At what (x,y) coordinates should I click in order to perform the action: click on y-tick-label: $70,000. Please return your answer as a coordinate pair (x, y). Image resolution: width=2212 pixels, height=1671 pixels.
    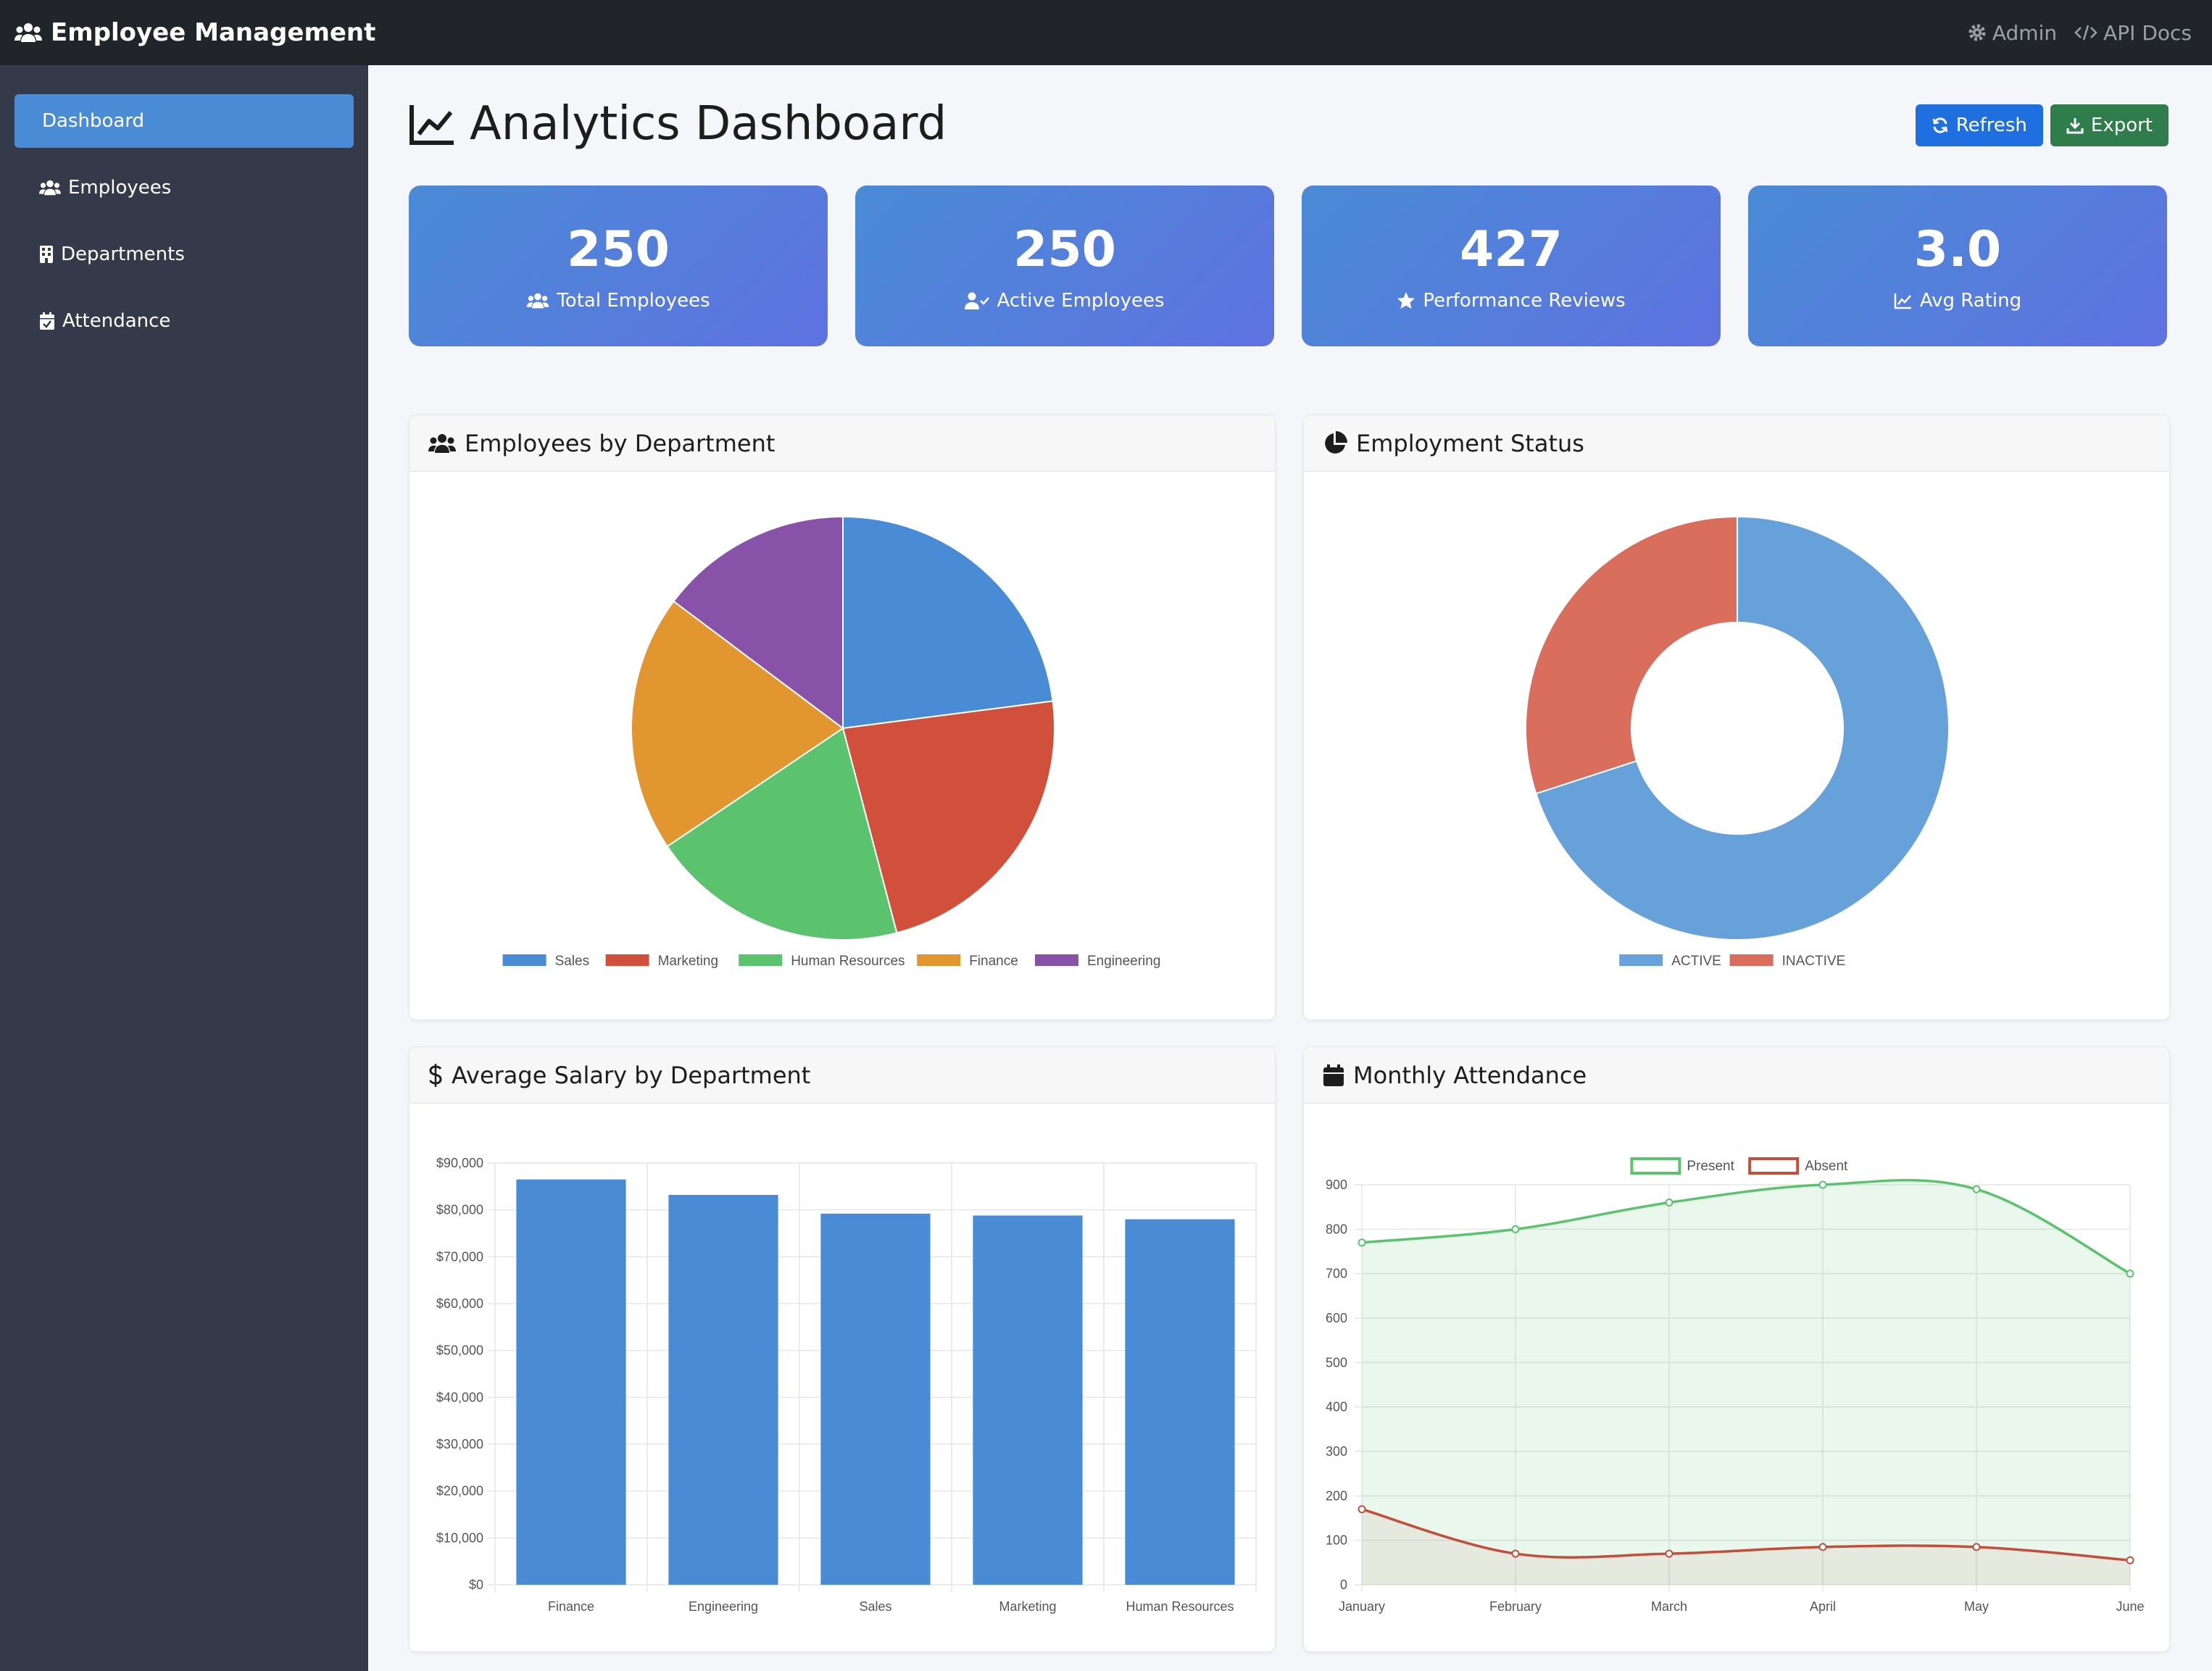
    Looking at the image, I should click on (459, 1256).